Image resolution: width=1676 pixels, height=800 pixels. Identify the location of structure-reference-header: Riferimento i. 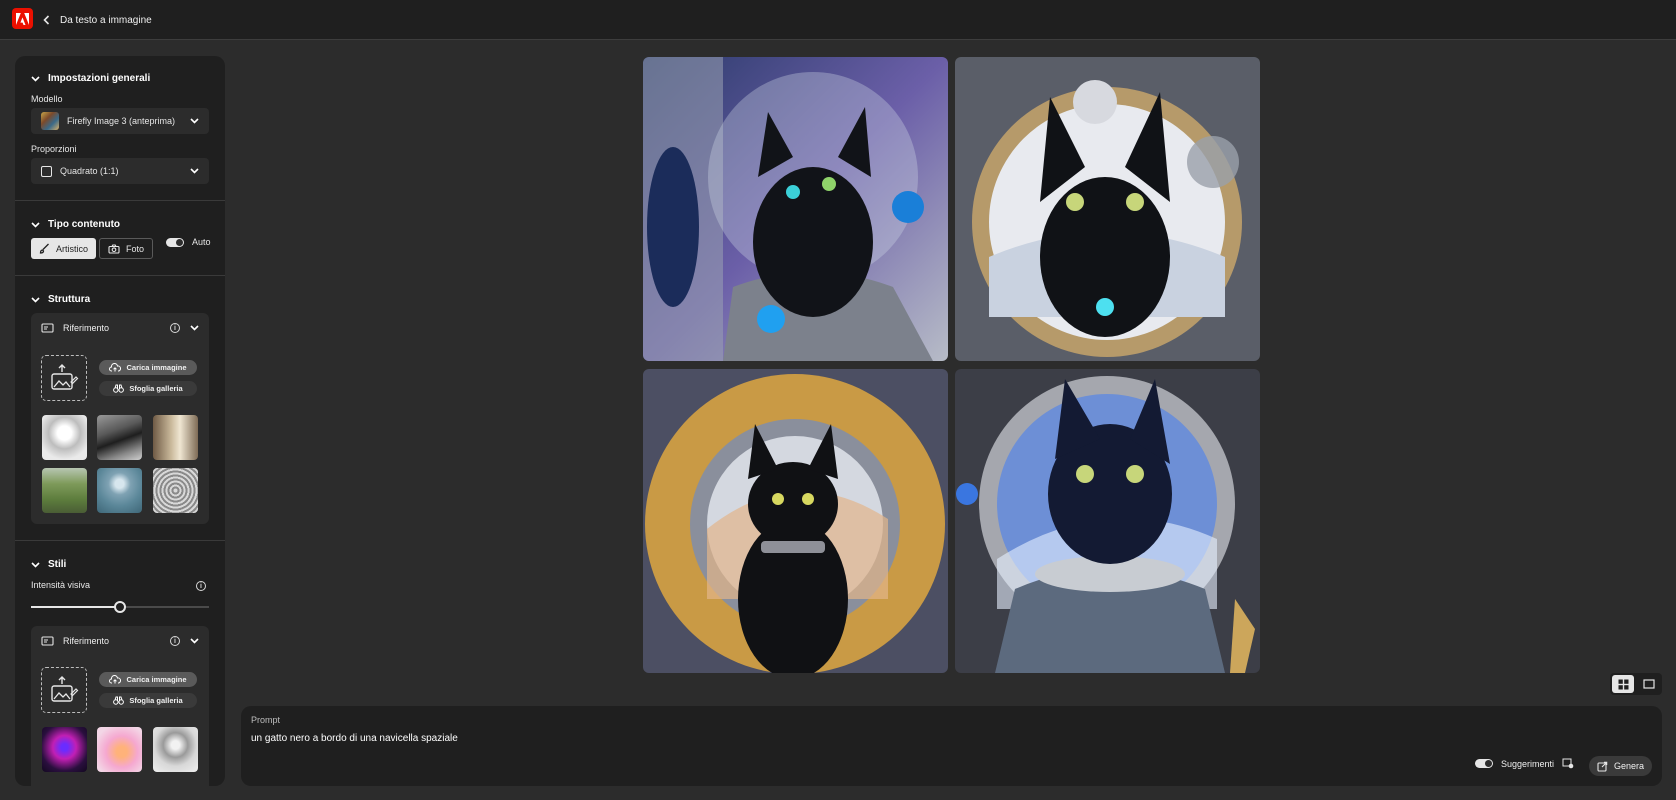
(120, 328).